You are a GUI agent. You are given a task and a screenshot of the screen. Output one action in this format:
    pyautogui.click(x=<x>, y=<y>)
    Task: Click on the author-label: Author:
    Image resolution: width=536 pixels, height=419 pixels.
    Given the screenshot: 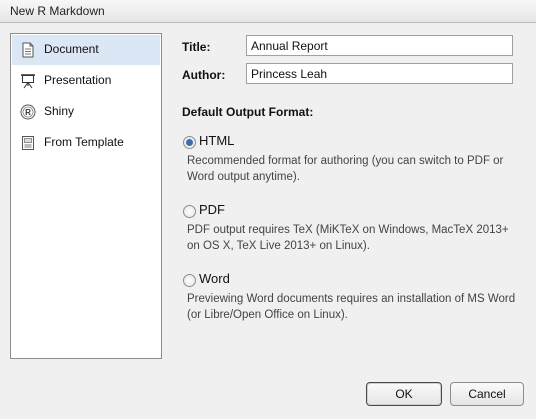 What is the action you would take?
    pyautogui.click(x=204, y=75)
    